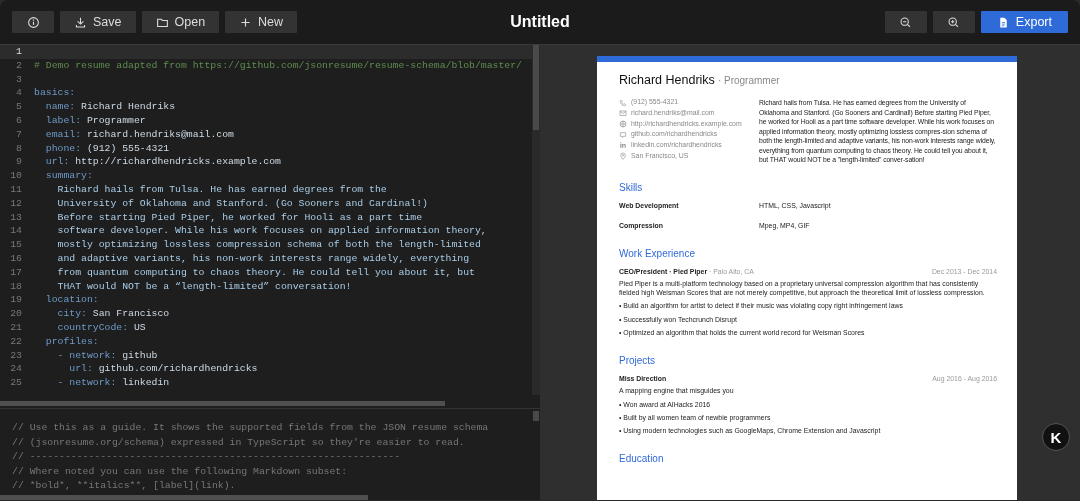 Image resolution: width=1080 pixels, height=501 pixels. Describe the element at coordinates (16, 369) in the screenshot. I see `line-number: 24` at that location.